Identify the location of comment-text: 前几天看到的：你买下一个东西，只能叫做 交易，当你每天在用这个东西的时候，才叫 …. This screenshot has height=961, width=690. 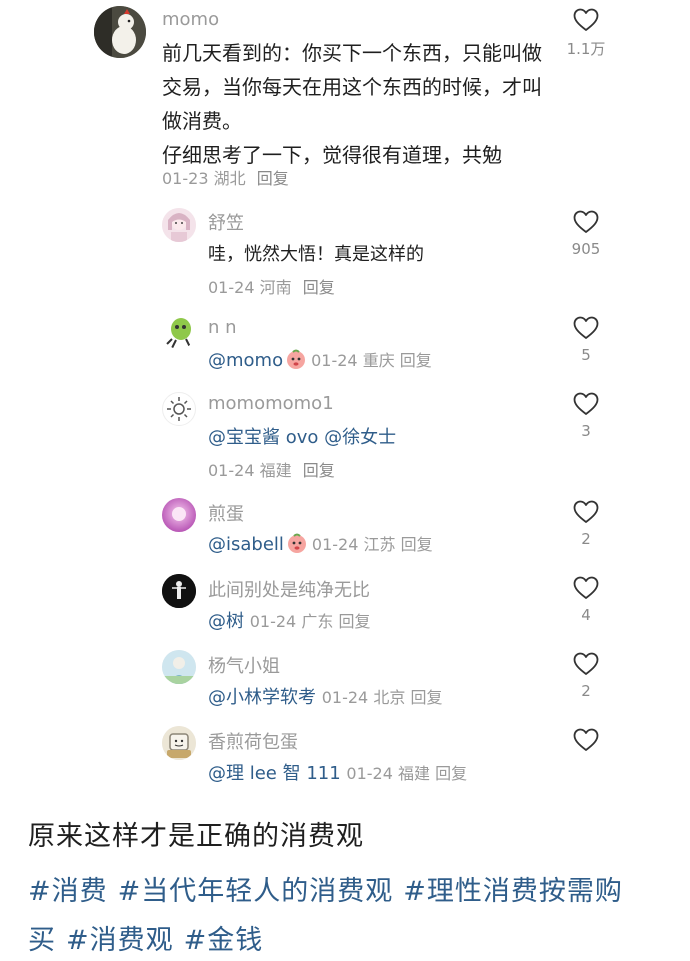
(352, 104).